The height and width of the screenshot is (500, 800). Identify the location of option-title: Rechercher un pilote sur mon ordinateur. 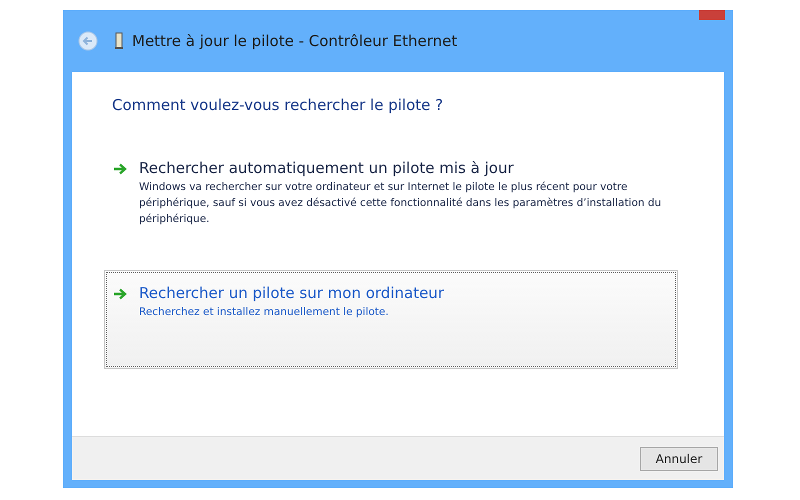
(291, 292).